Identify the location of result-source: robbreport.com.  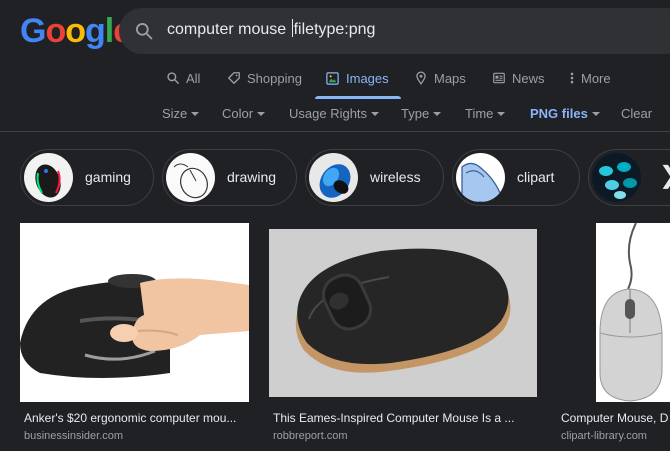
(405, 436).